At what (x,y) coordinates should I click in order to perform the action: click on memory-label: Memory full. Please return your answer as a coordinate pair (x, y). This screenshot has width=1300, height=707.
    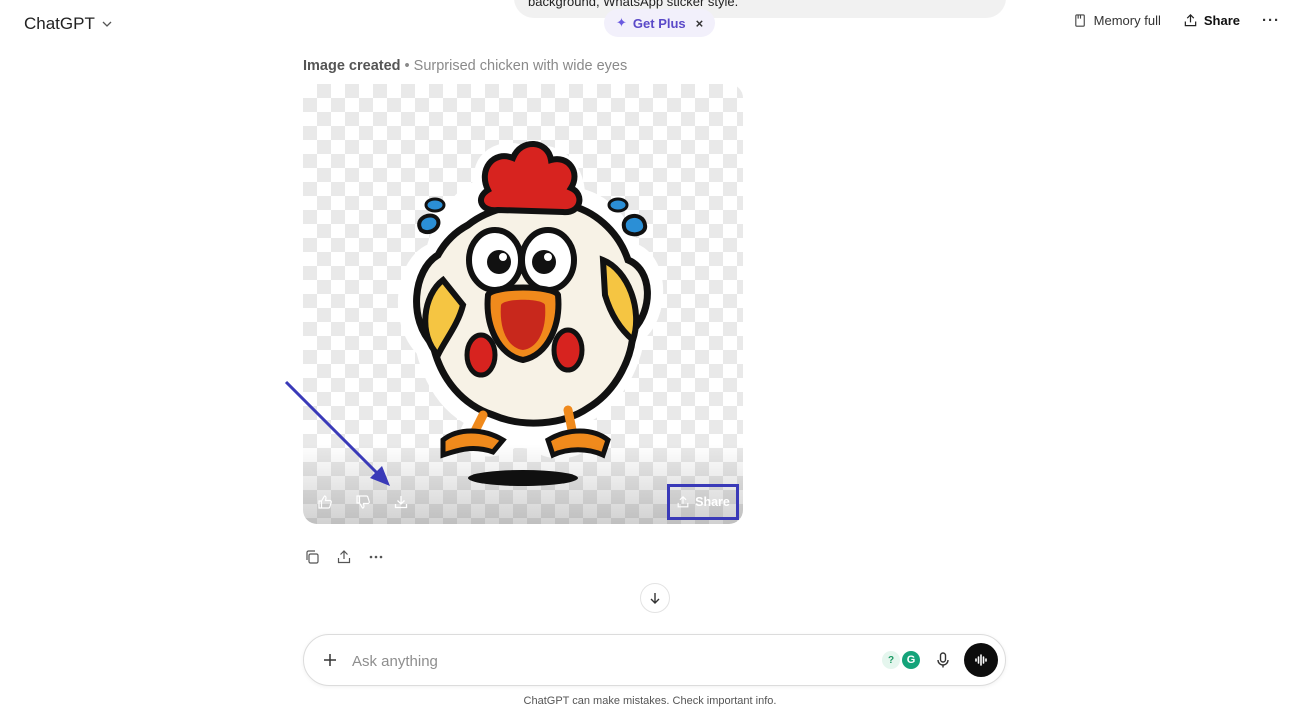
    Looking at the image, I should click on (1127, 20).